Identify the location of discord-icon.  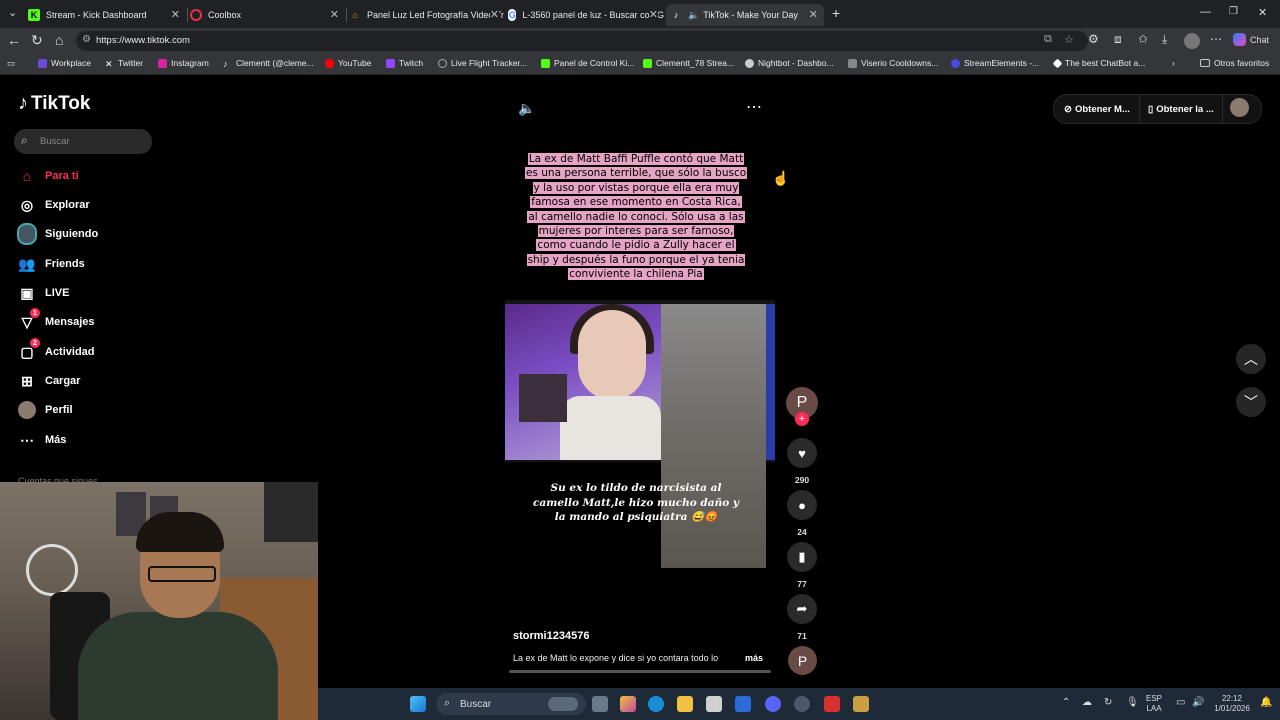
(773, 704).